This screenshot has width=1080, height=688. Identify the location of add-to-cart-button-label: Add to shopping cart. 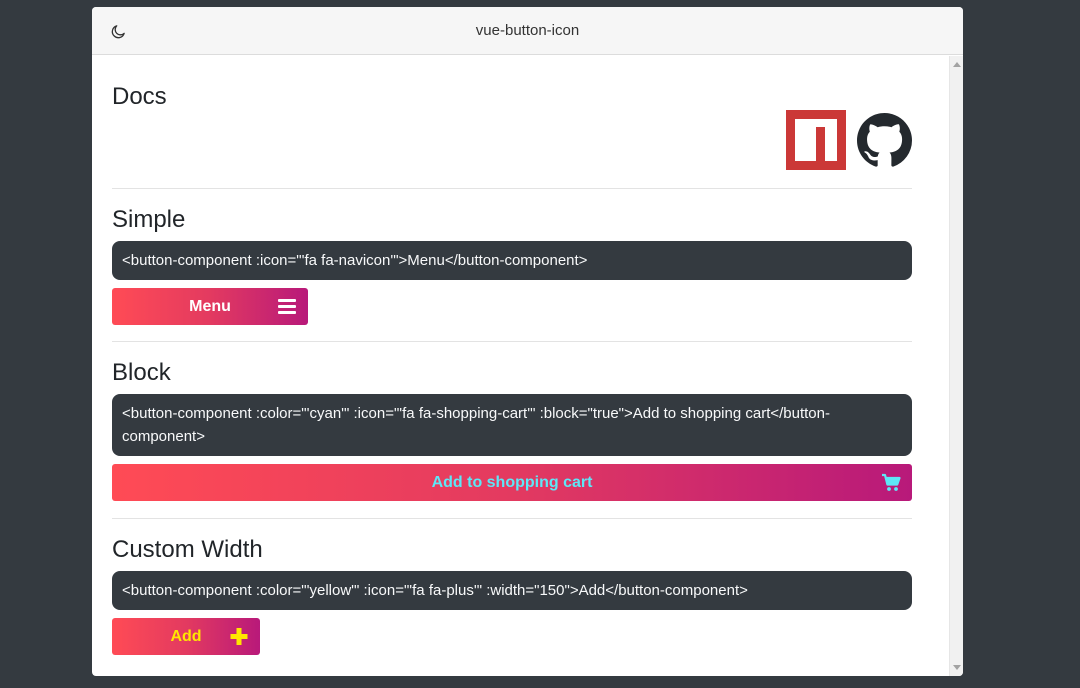
(512, 482).